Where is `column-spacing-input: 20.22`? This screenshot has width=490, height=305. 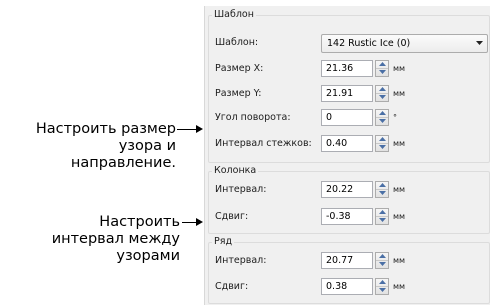
column-spacing-input: 20.22 is located at coordinates (347, 189).